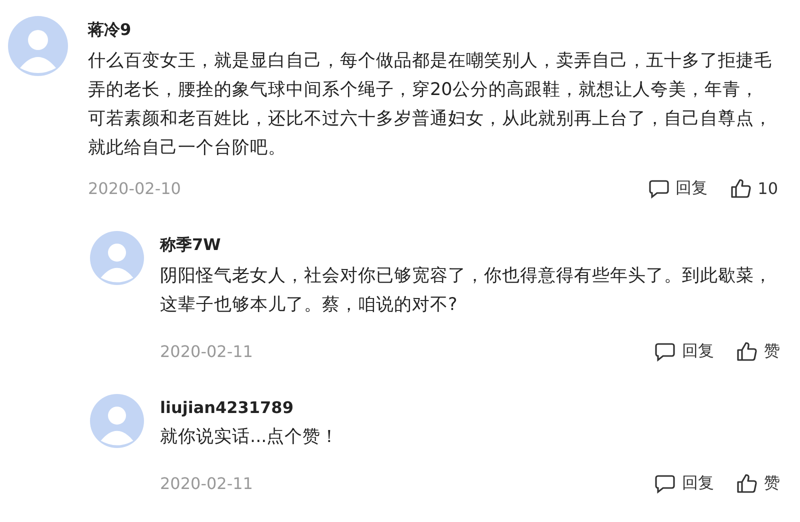 The height and width of the screenshot is (522, 800). I want to click on username: 称季7W, so click(191, 245).